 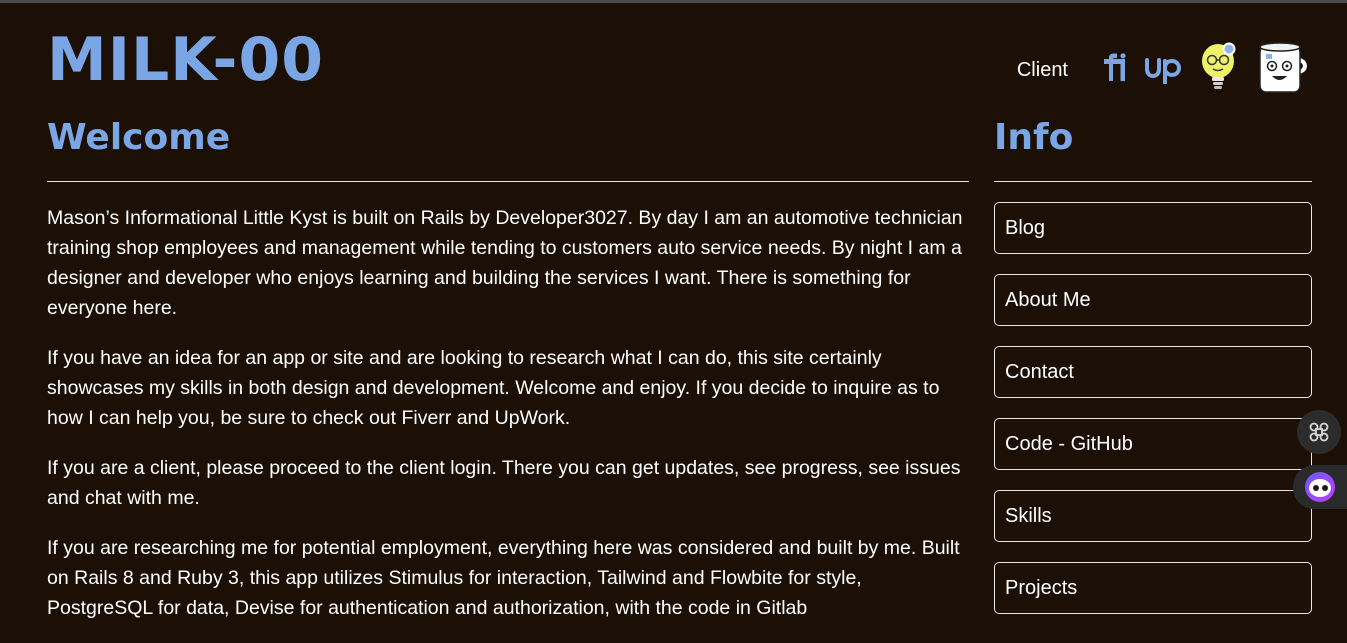 I want to click on command-grid-icon, so click(x=1319, y=432).